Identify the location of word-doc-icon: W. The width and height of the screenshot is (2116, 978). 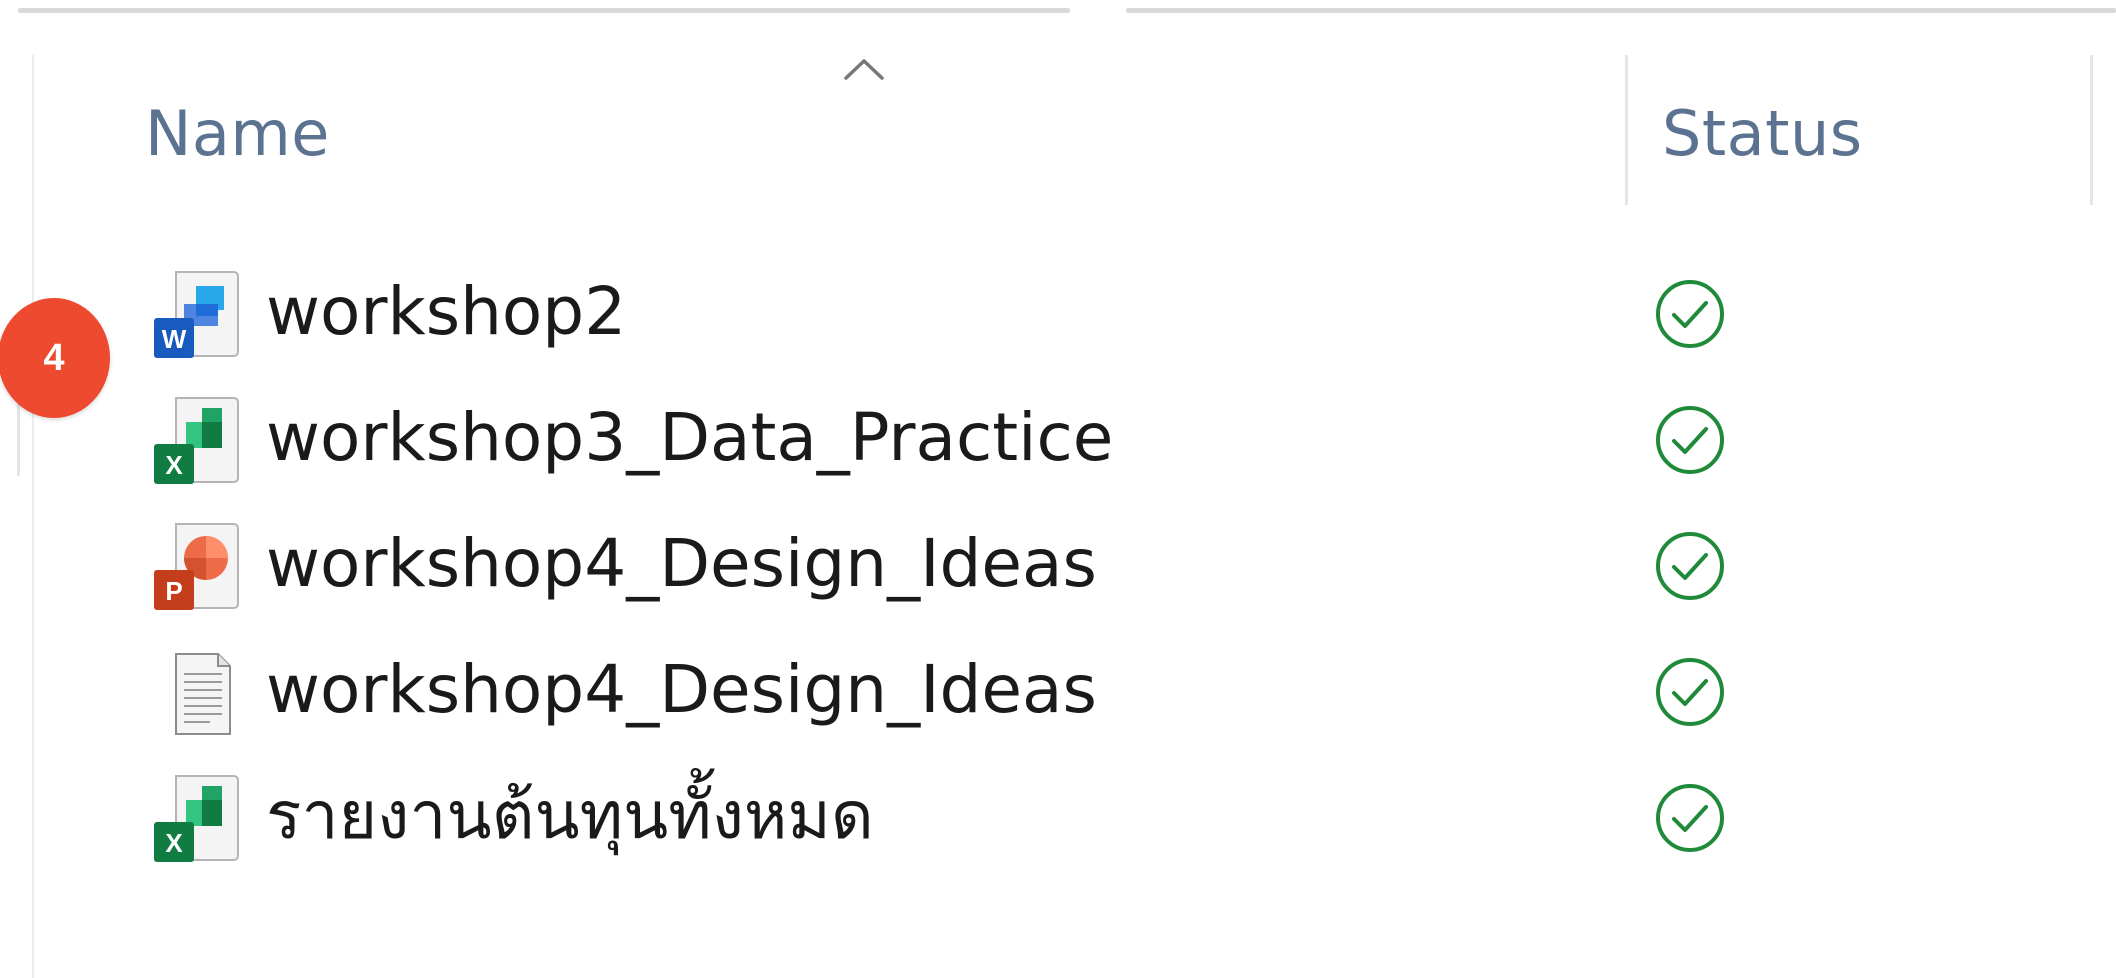
(196, 314).